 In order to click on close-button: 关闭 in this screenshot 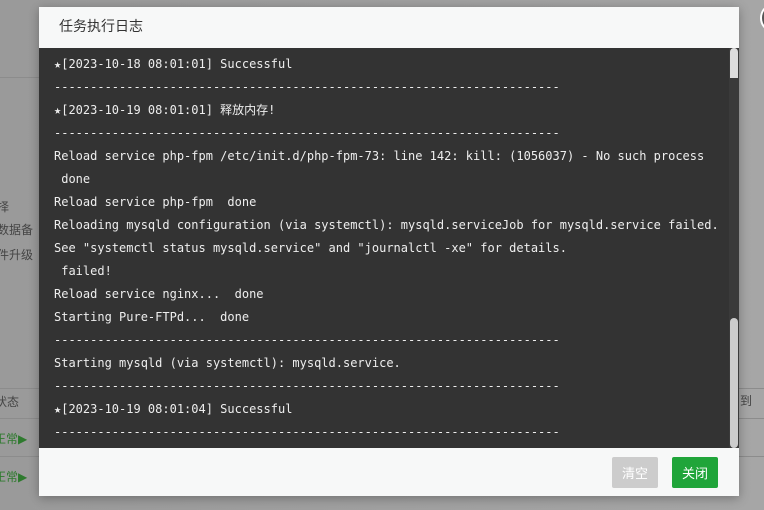, I will do `click(695, 472)`.